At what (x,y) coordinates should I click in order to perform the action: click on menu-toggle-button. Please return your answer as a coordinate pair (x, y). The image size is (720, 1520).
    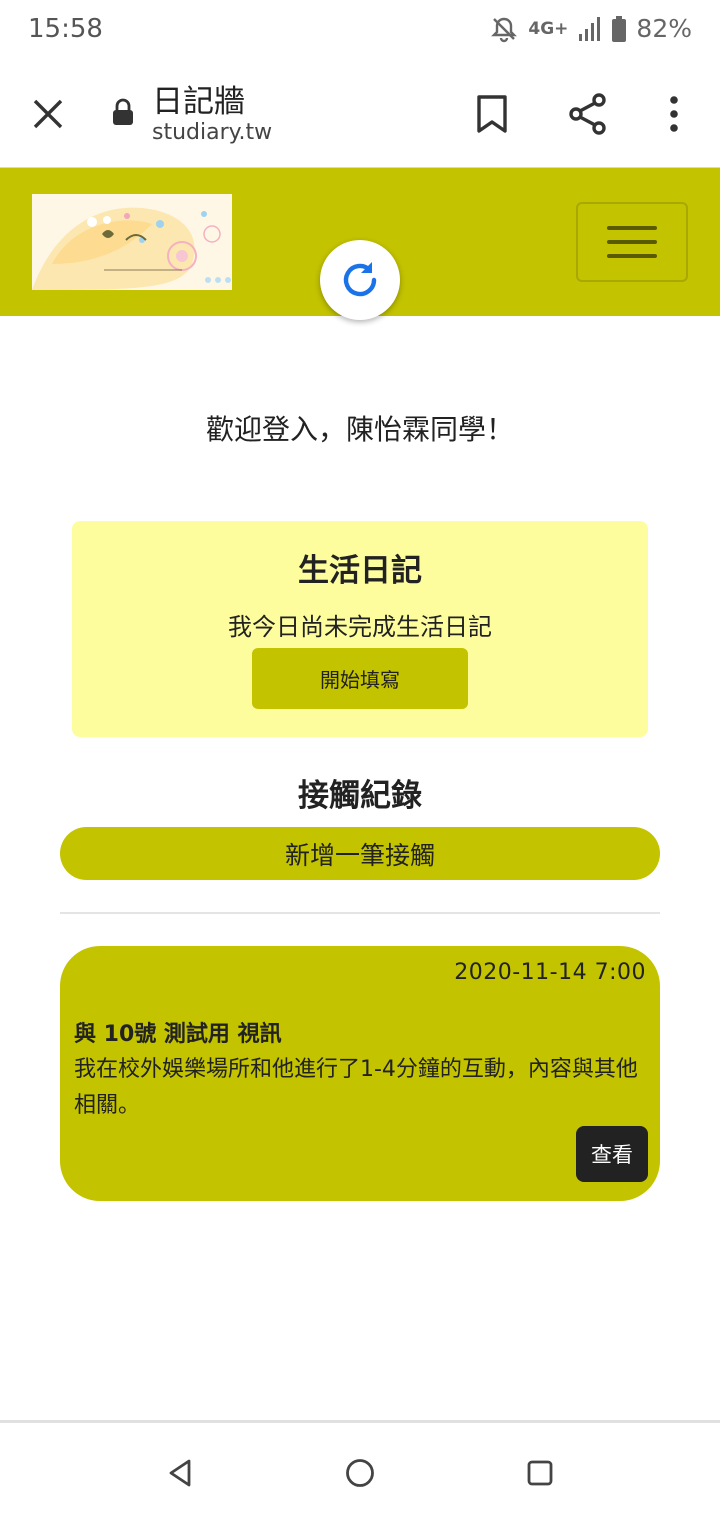
    Looking at the image, I should click on (632, 242).